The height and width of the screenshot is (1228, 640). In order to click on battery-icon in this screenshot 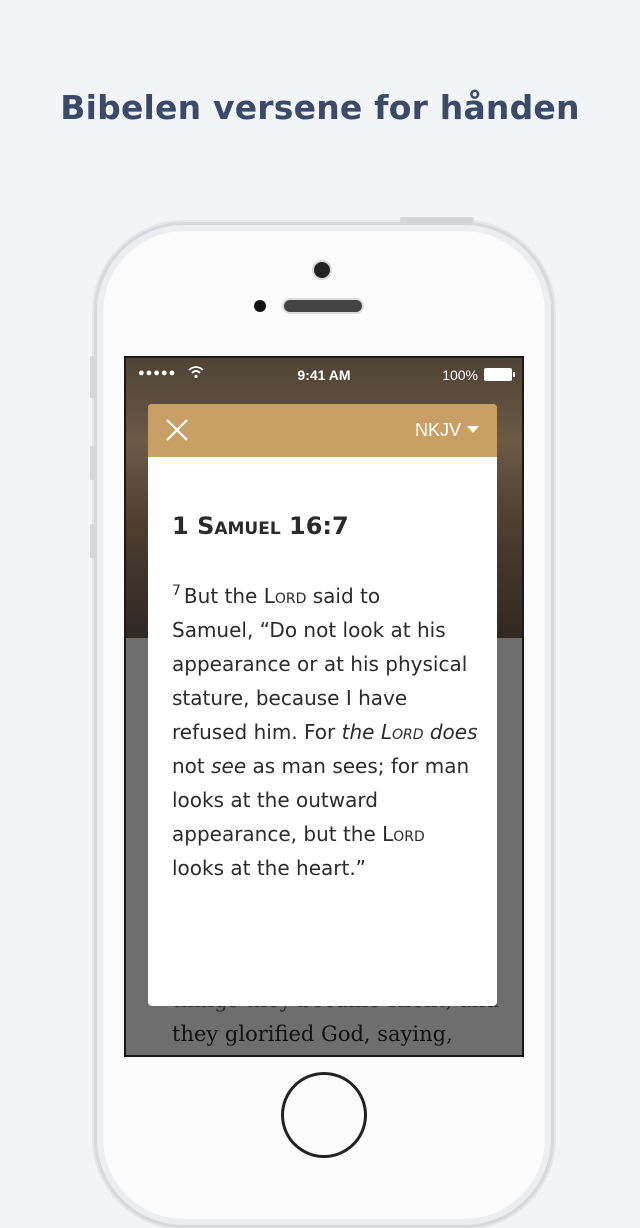, I will do `click(499, 374)`.